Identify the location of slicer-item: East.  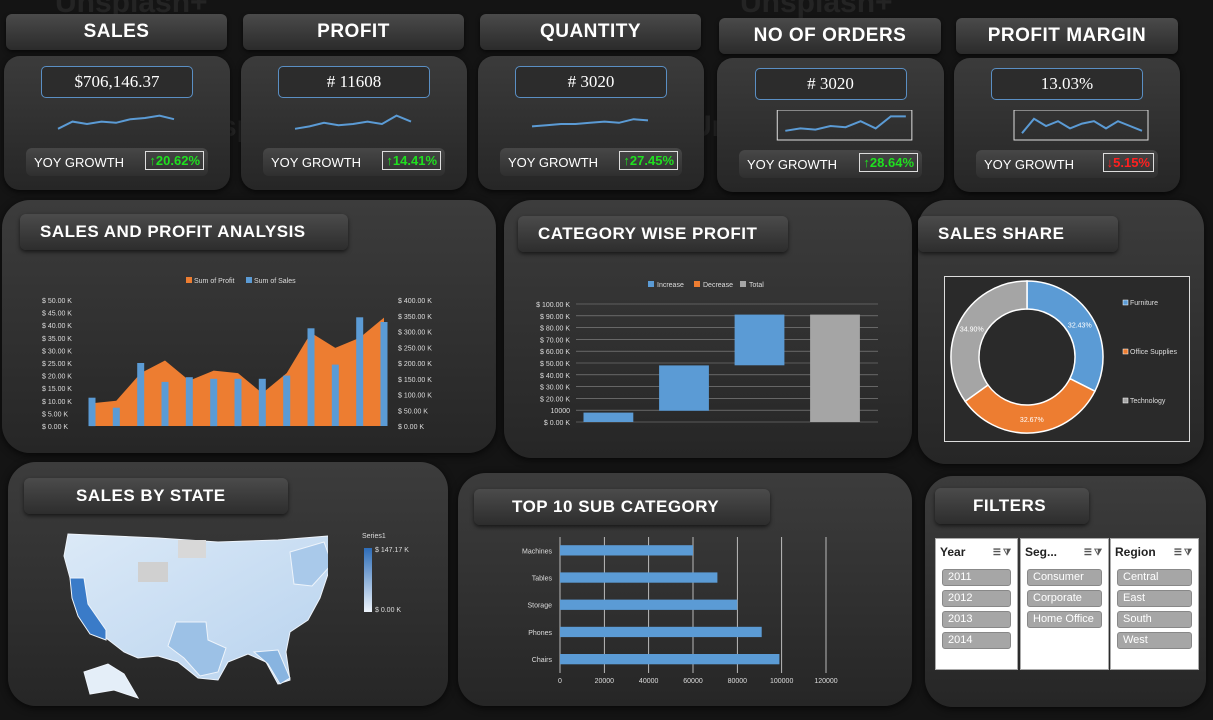
(1154, 598).